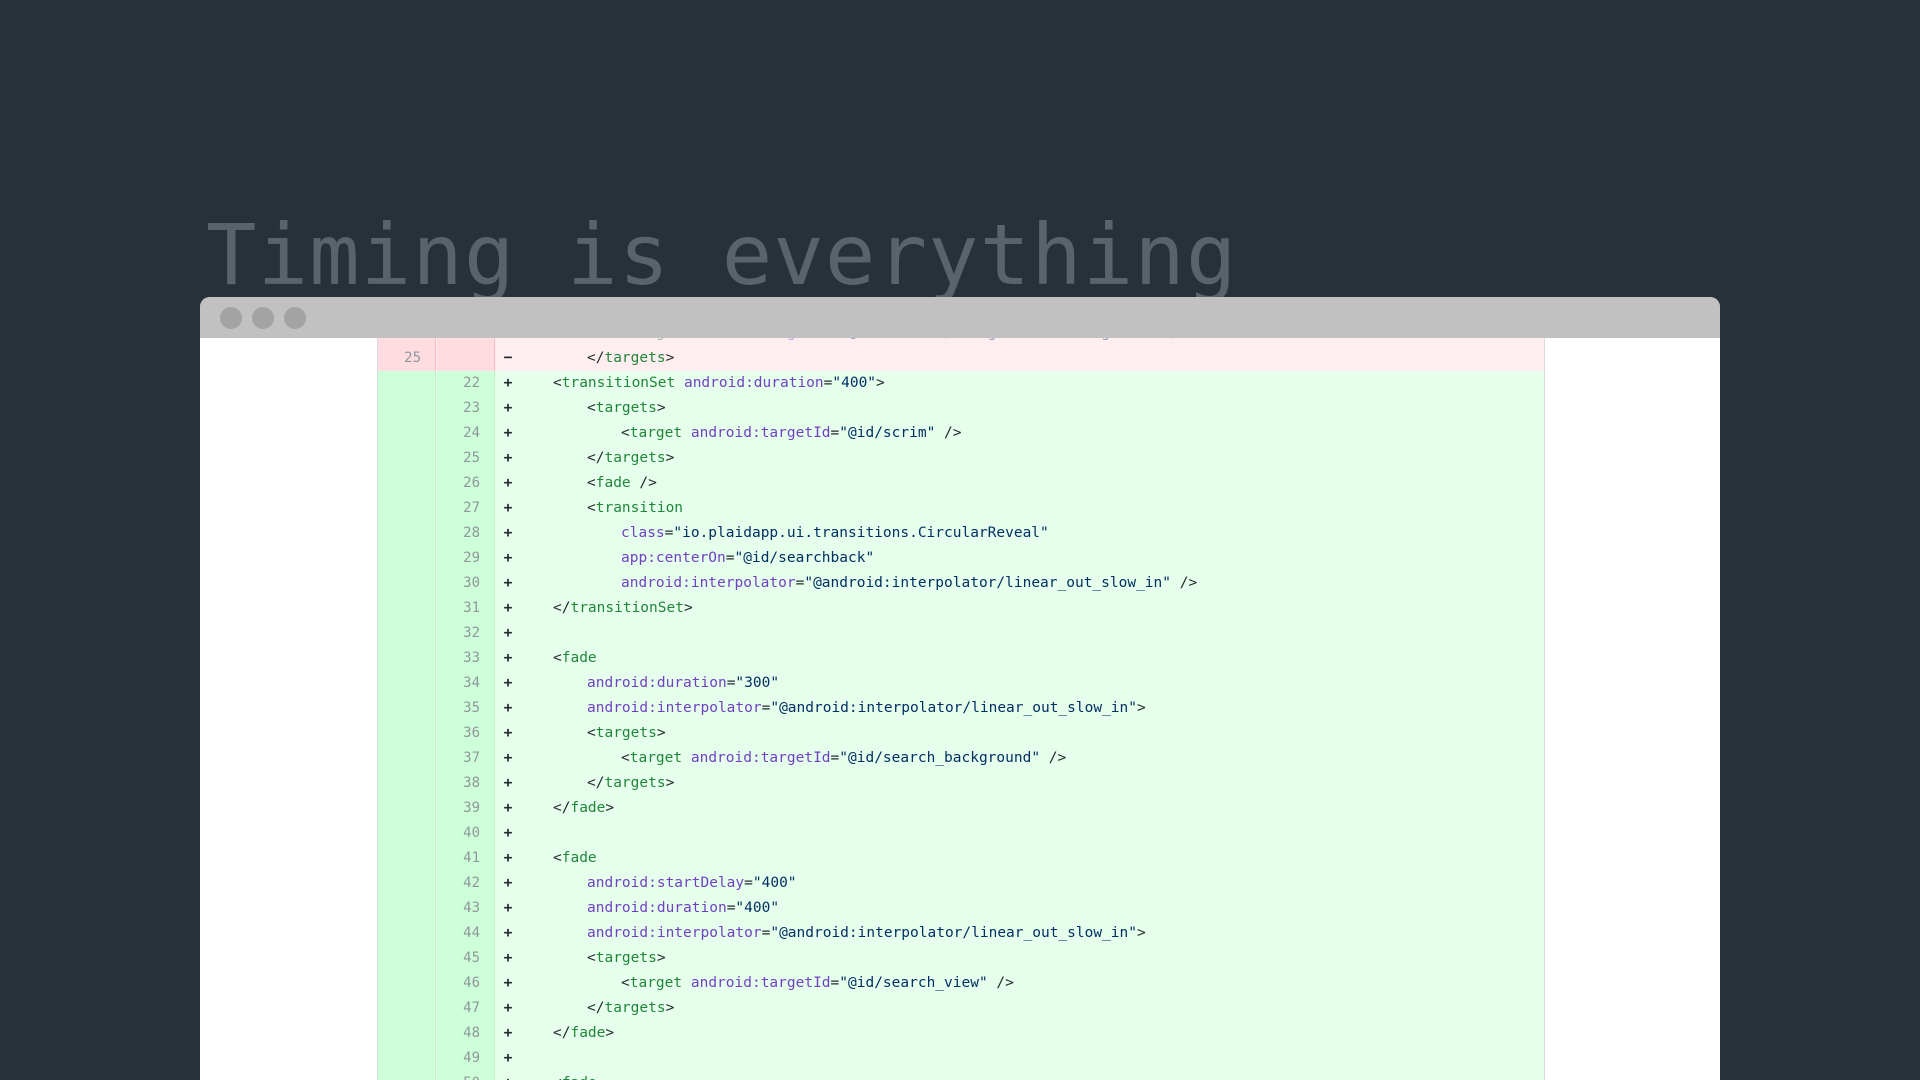  What do you see at coordinates (466, 808) in the screenshot?
I see `new-line-number: 39` at bounding box center [466, 808].